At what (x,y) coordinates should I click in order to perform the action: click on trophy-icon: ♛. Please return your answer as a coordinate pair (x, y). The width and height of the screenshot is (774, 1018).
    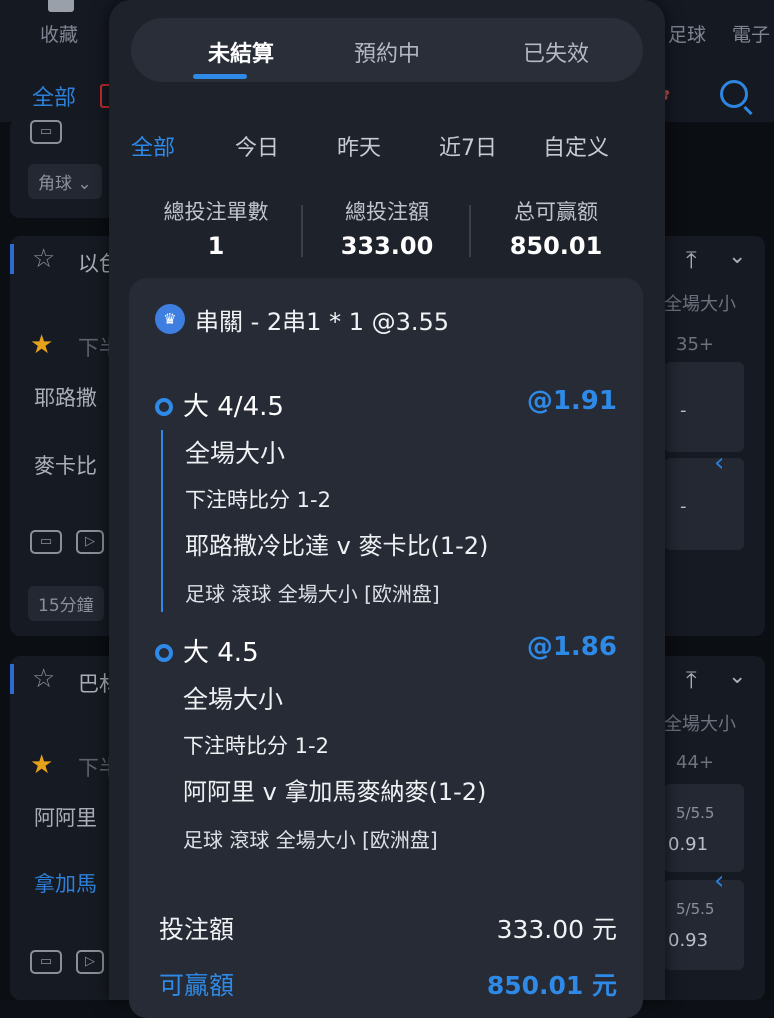
    Looking at the image, I should click on (170, 319).